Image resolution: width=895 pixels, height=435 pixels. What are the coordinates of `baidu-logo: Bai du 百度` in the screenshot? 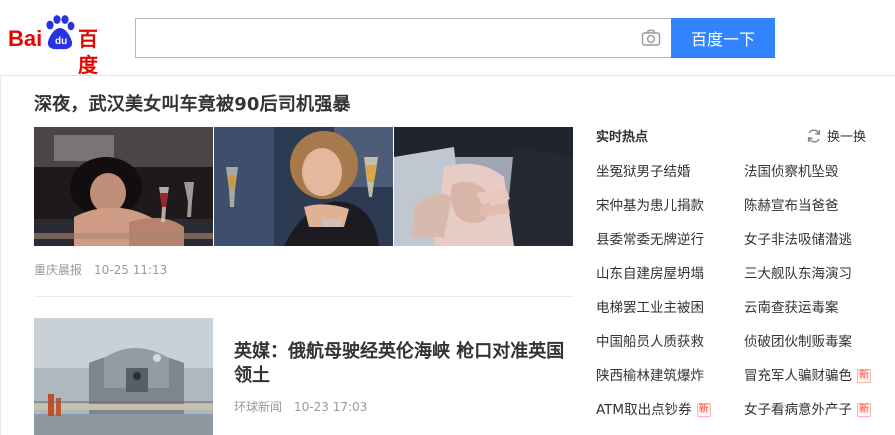 It's located at (60, 45).